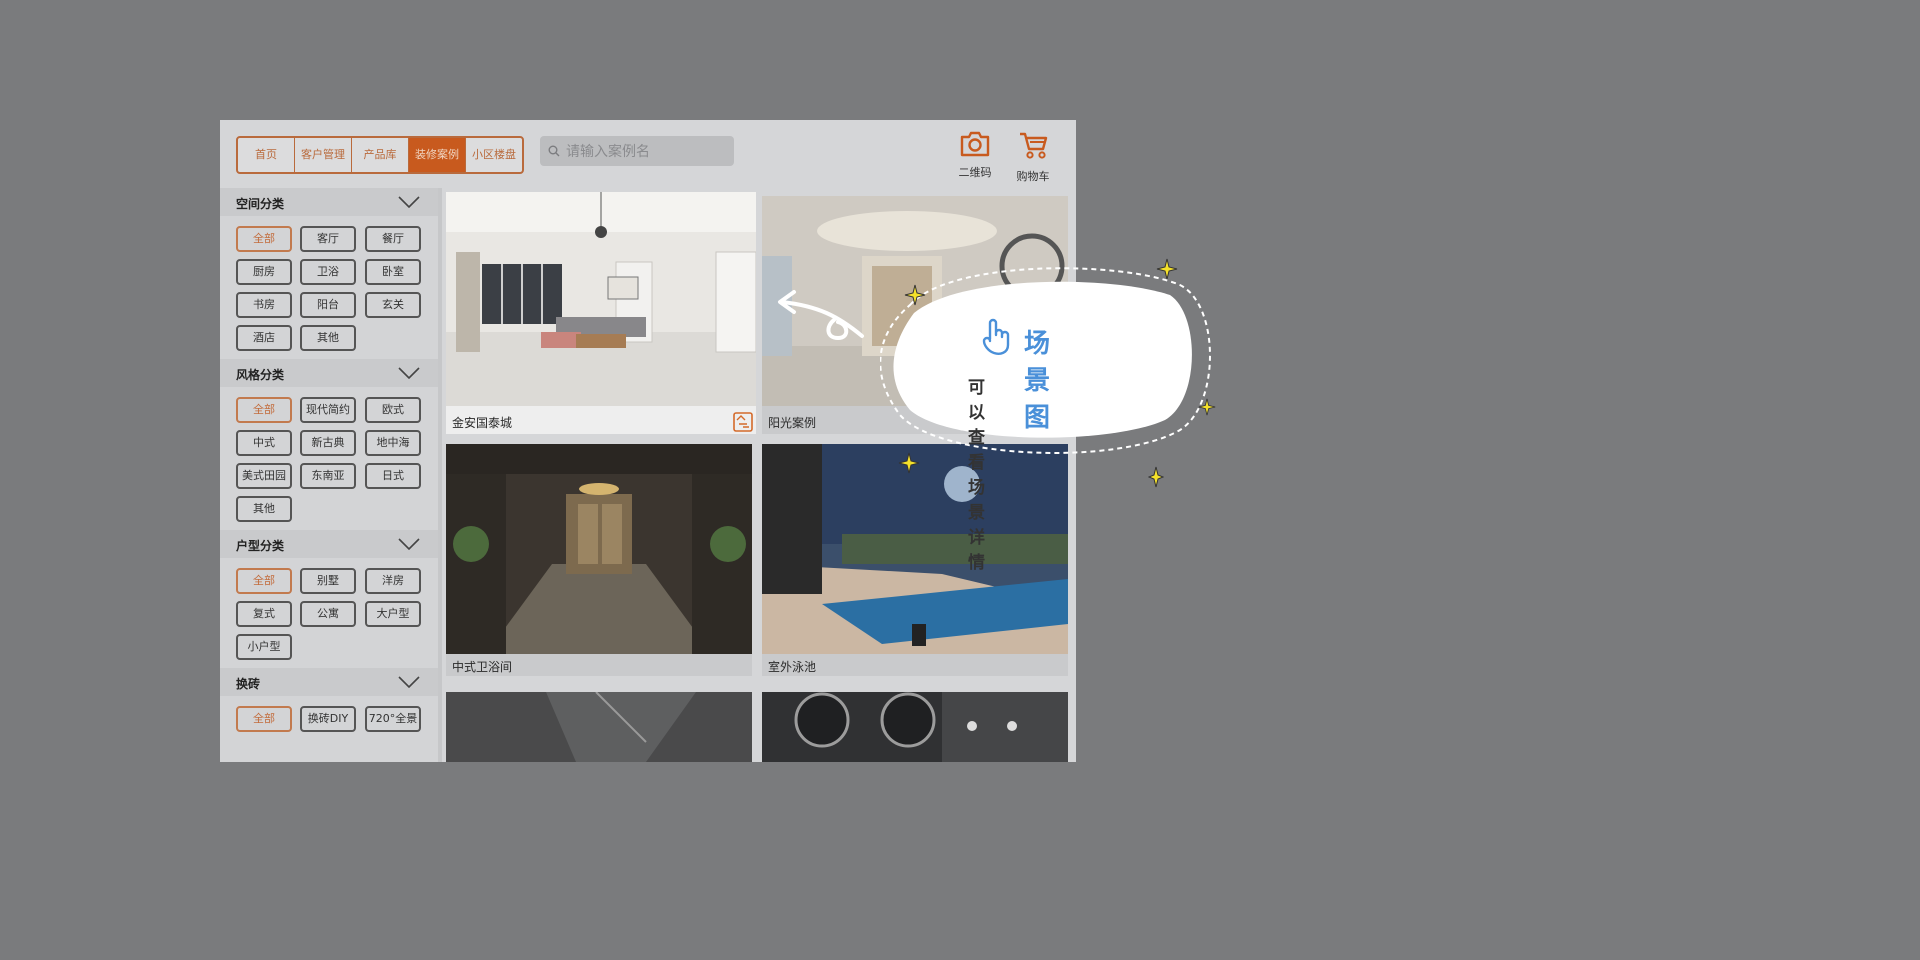 This screenshot has height=960, width=1920. What do you see at coordinates (329, 202) in the screenshot?
I see `filter-section-space: 空间分类` at bounding box center [329, 202].